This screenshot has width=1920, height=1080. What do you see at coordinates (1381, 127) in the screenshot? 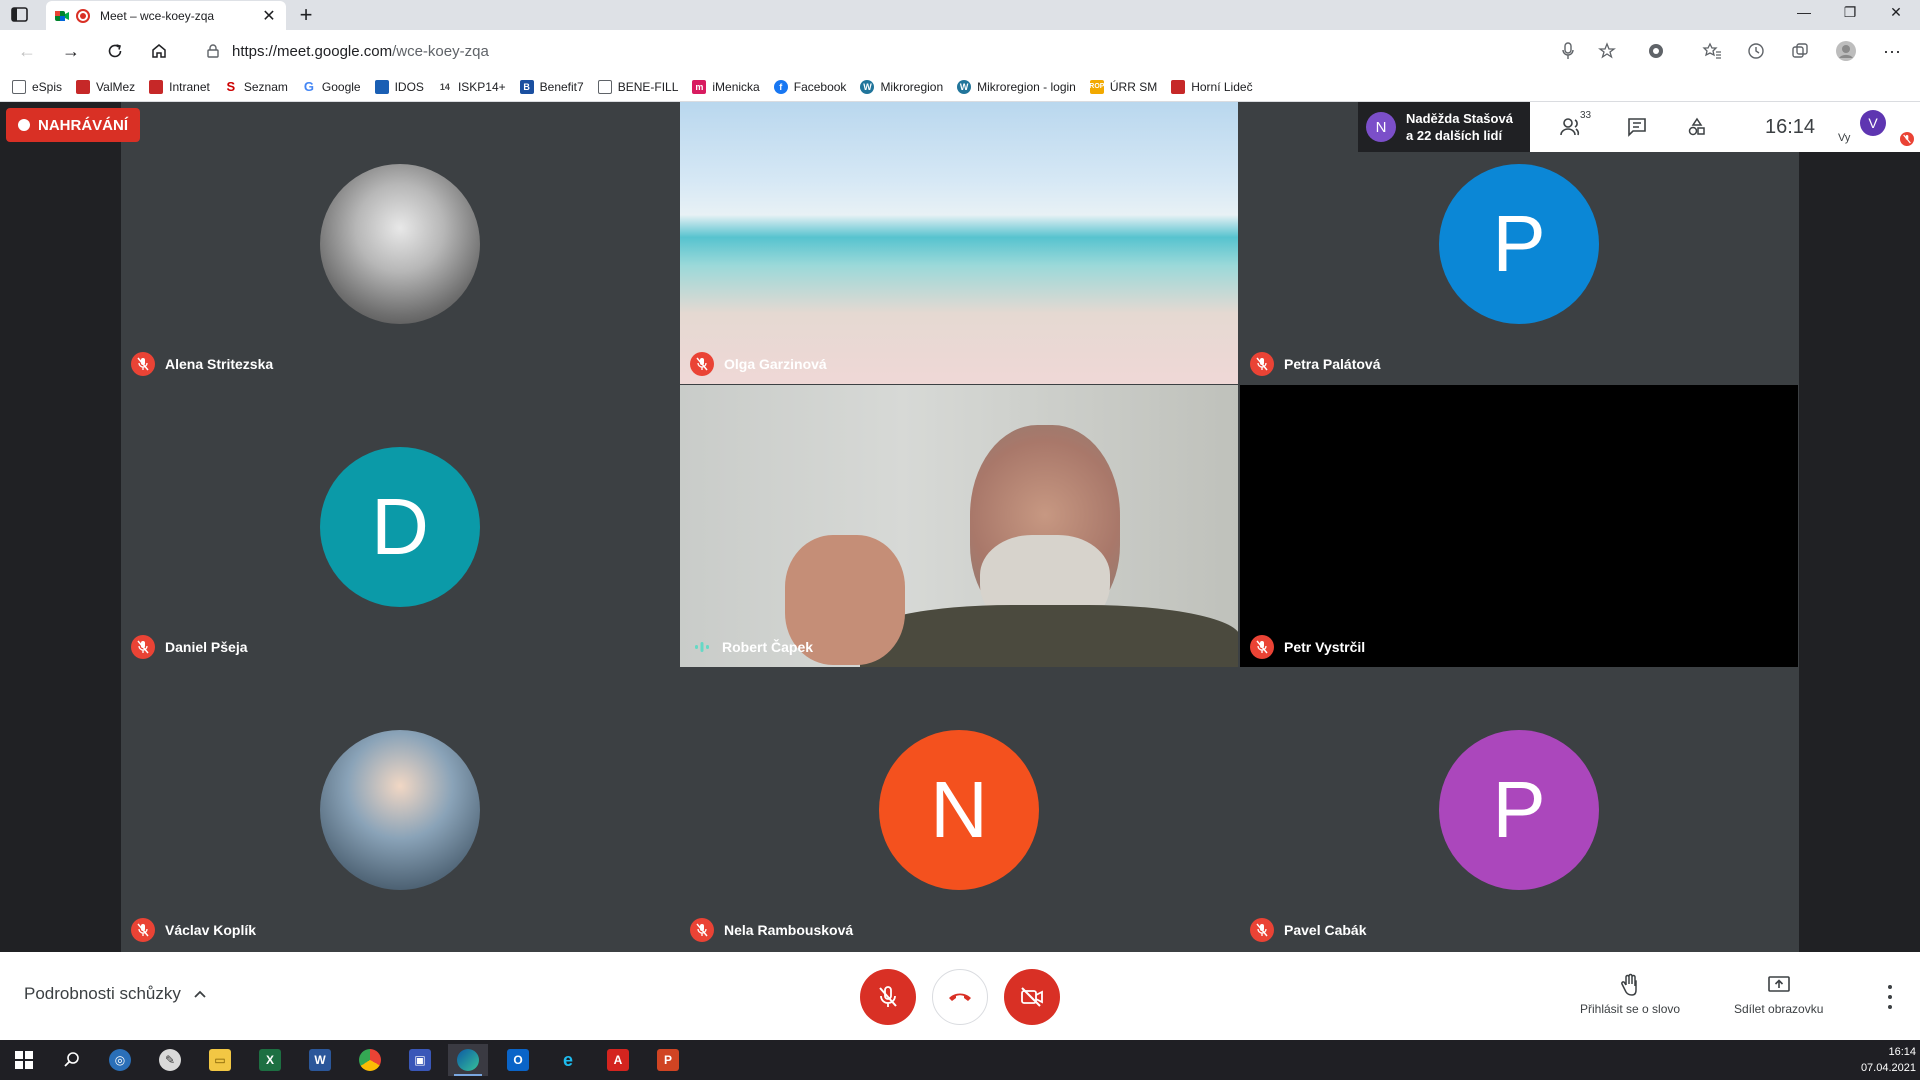
I see `joiner-avatar: N` at bounding box center [1381, 127].